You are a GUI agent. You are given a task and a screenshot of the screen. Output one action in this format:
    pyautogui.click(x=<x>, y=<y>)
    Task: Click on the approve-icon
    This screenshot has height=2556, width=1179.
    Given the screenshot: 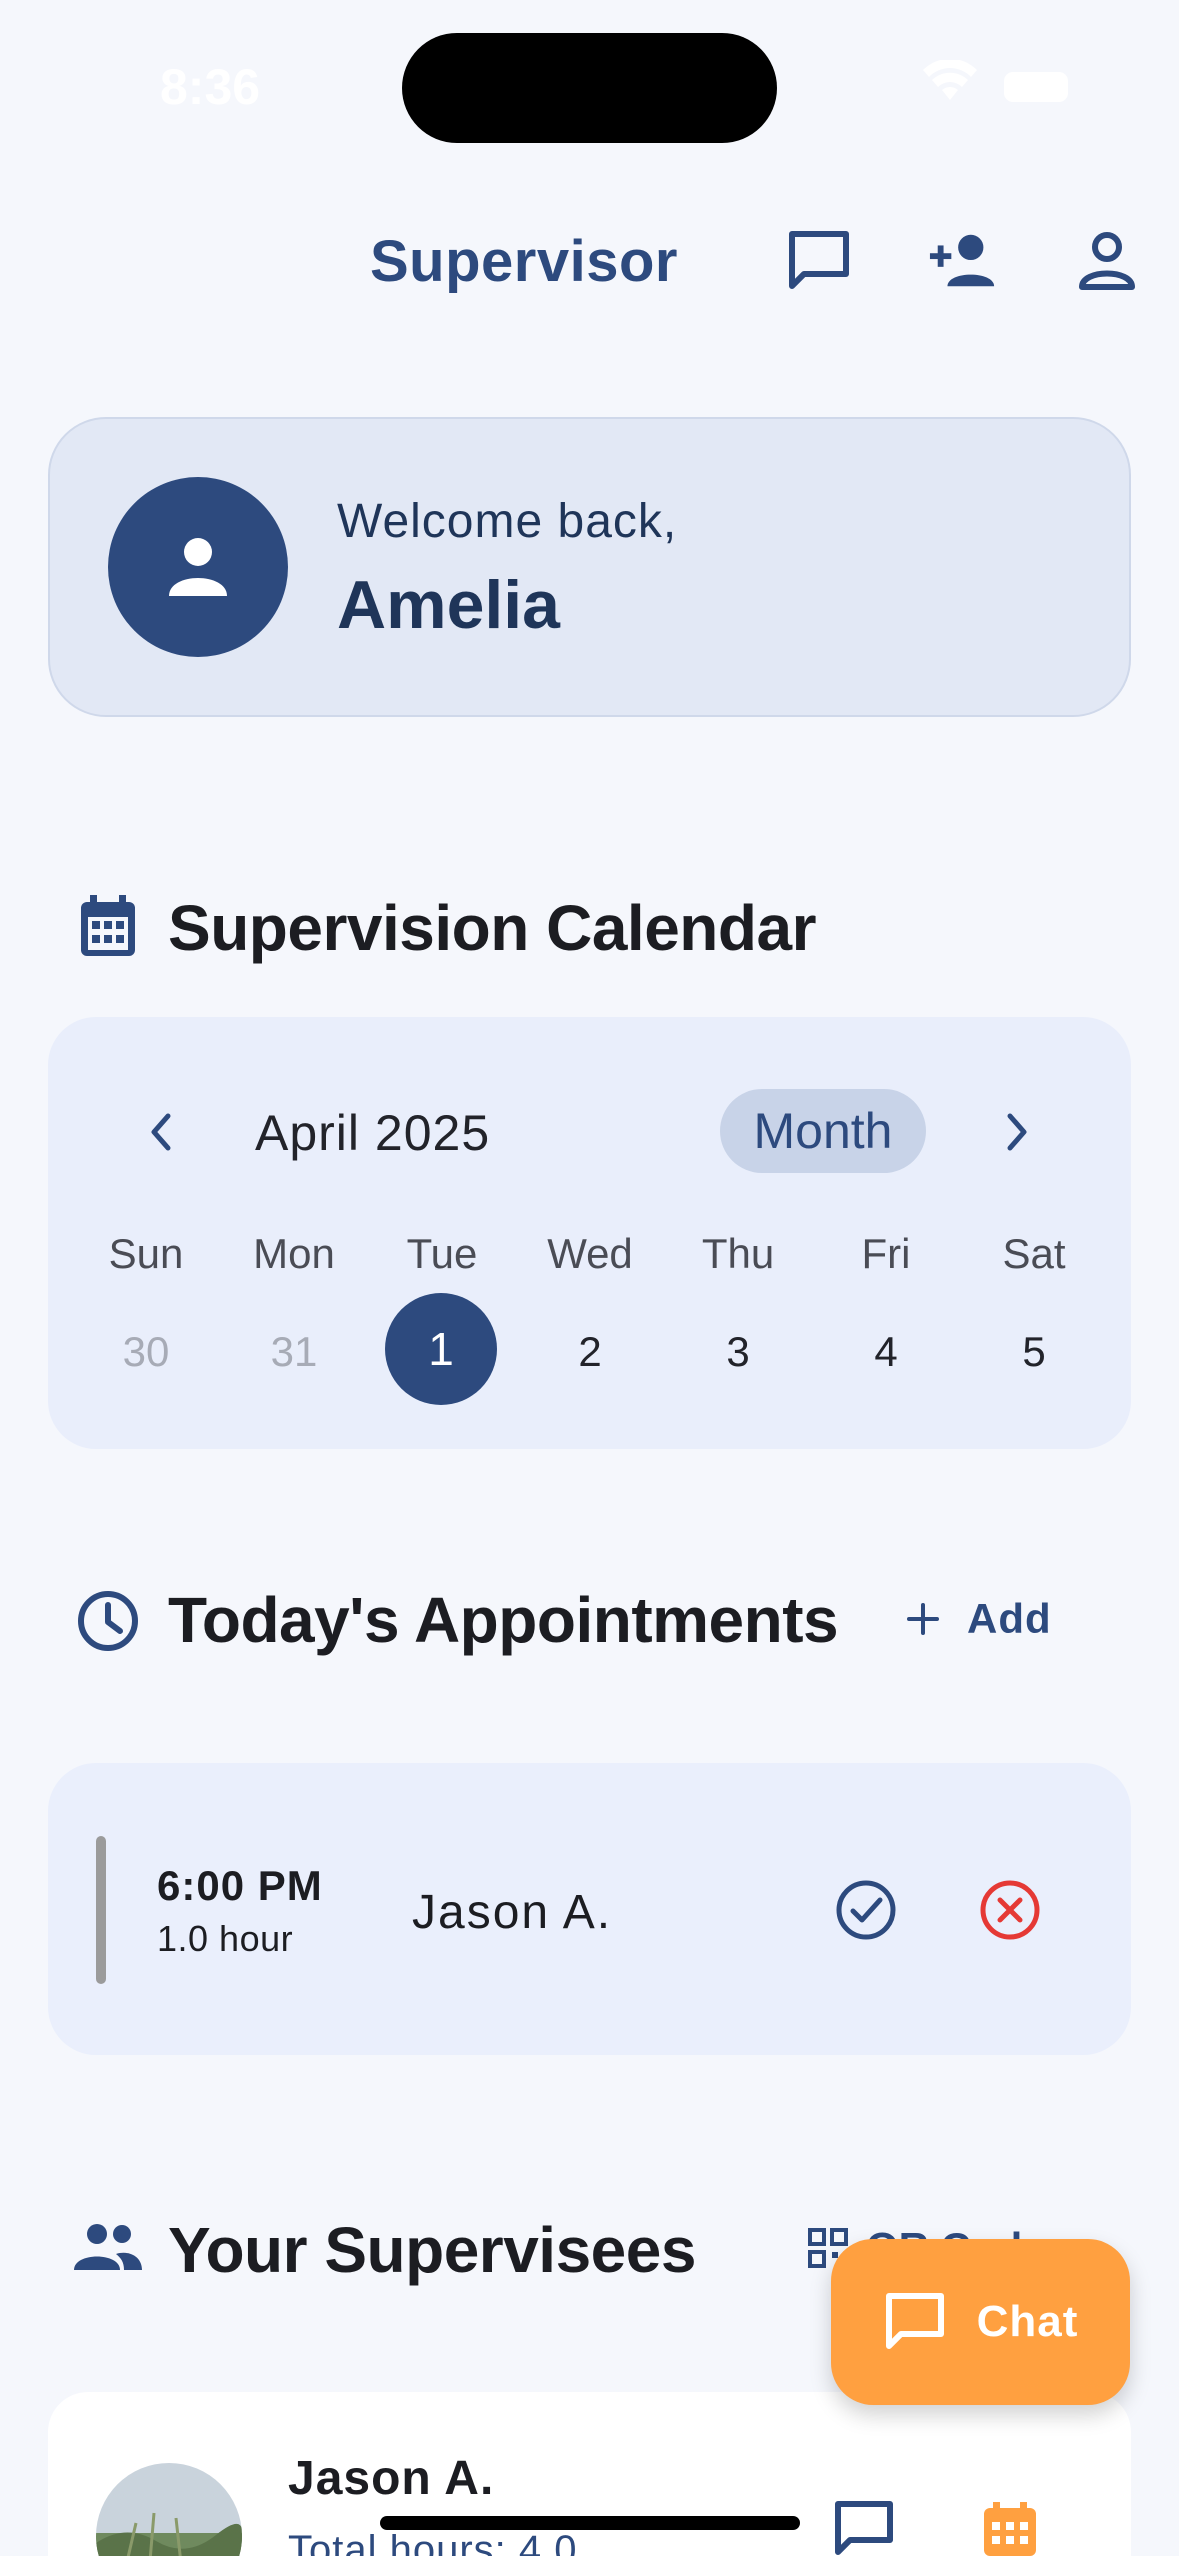 What is the action you would take?
    pyautogui.click(x=866, y=1912)
    